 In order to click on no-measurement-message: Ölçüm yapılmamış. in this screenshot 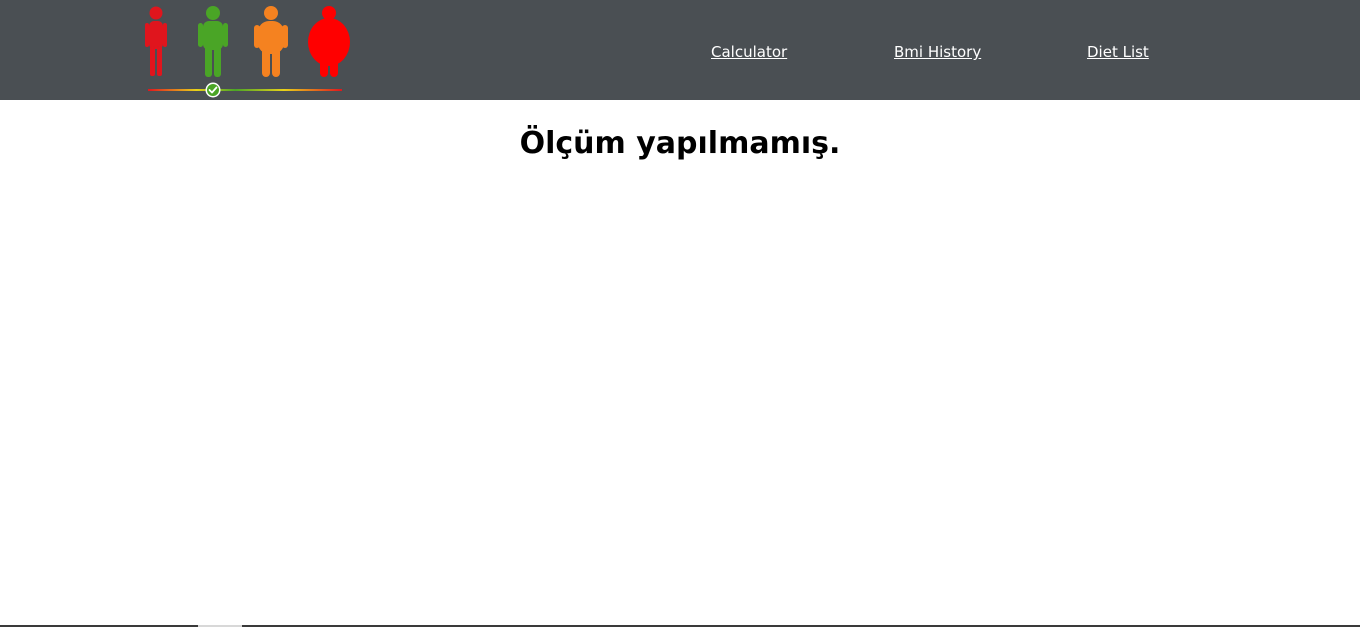, I will do `click(680, 143)`.